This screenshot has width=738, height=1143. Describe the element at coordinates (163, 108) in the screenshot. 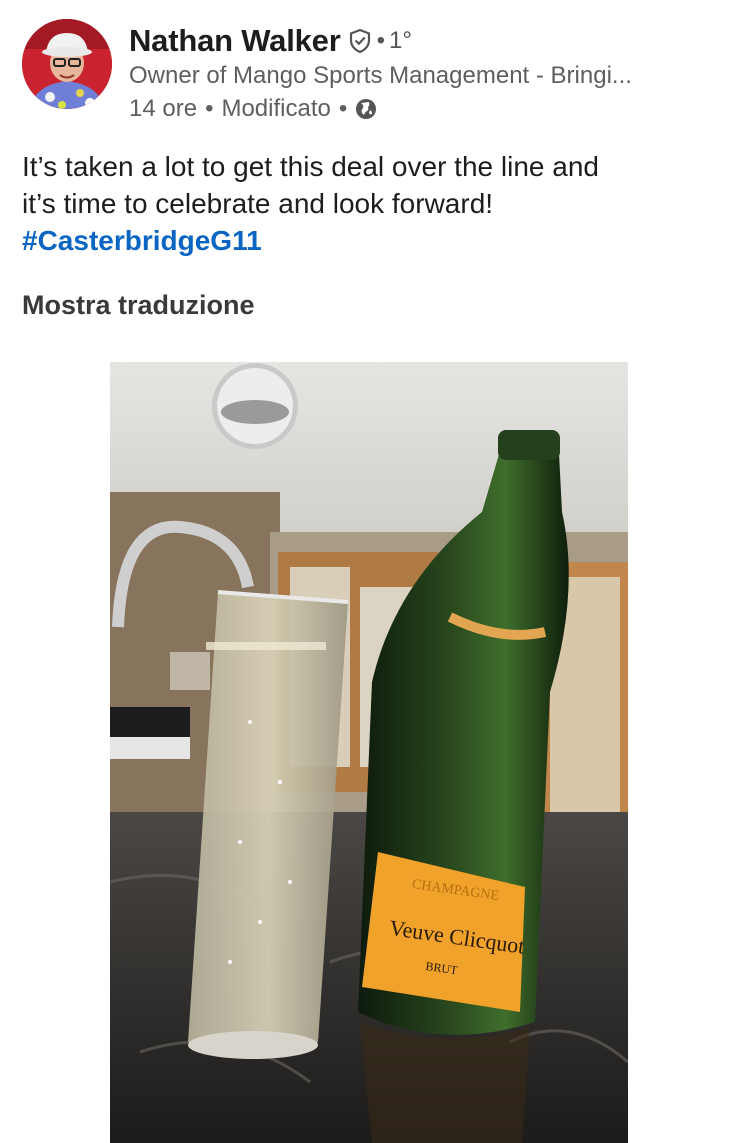

I see `post-time: 14 ore` at that location.